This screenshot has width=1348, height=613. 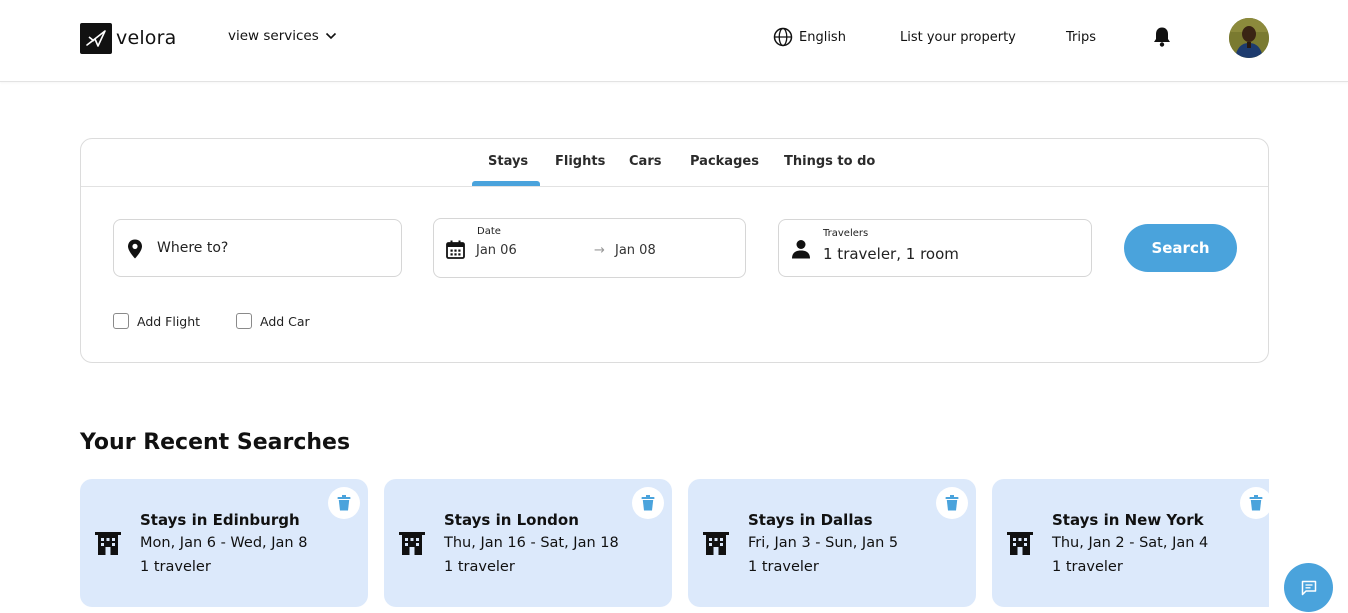 What do you see at coordinates (783, 37) in the screenshot?
I see `globe-icon` at bounding box center [783, 37].